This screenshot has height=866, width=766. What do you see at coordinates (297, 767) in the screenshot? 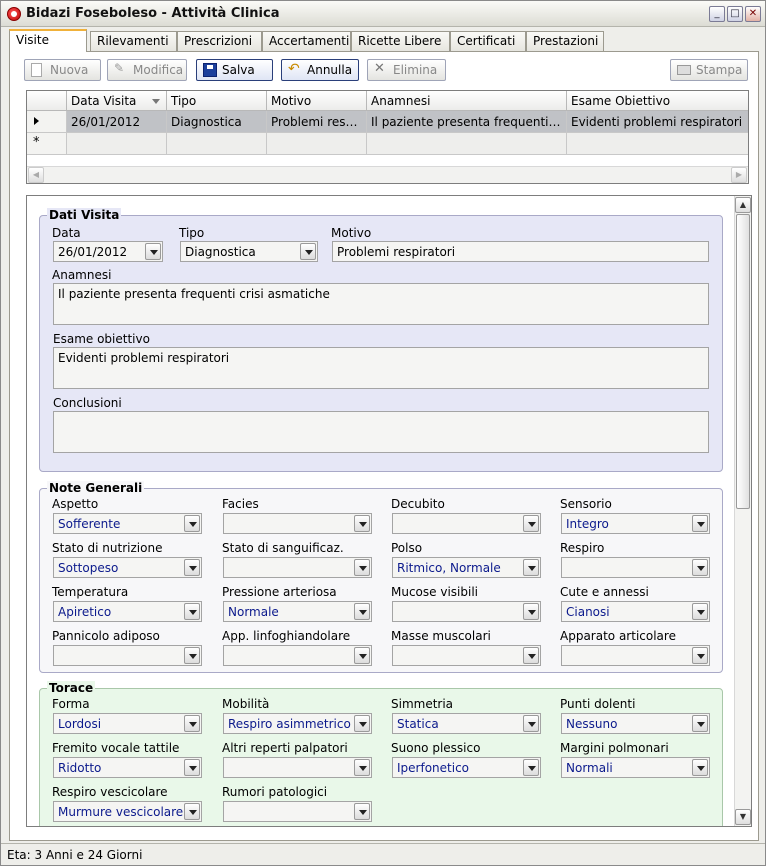
I see `altri-reperti-palpatori-select` at bounding box center [297, 767].